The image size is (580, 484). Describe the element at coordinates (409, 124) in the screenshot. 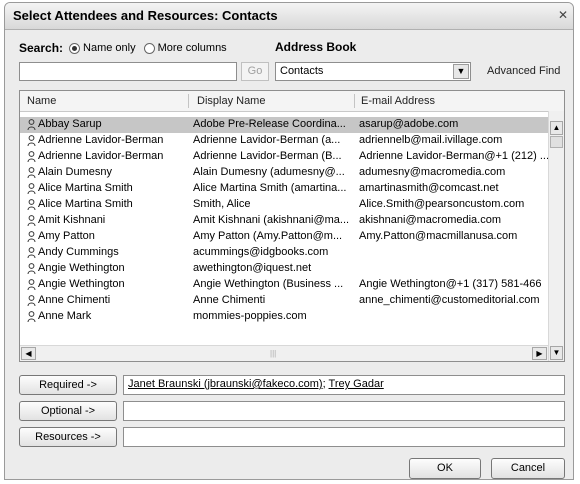

I see `contact-email: asarup@adobe.com` at that location.